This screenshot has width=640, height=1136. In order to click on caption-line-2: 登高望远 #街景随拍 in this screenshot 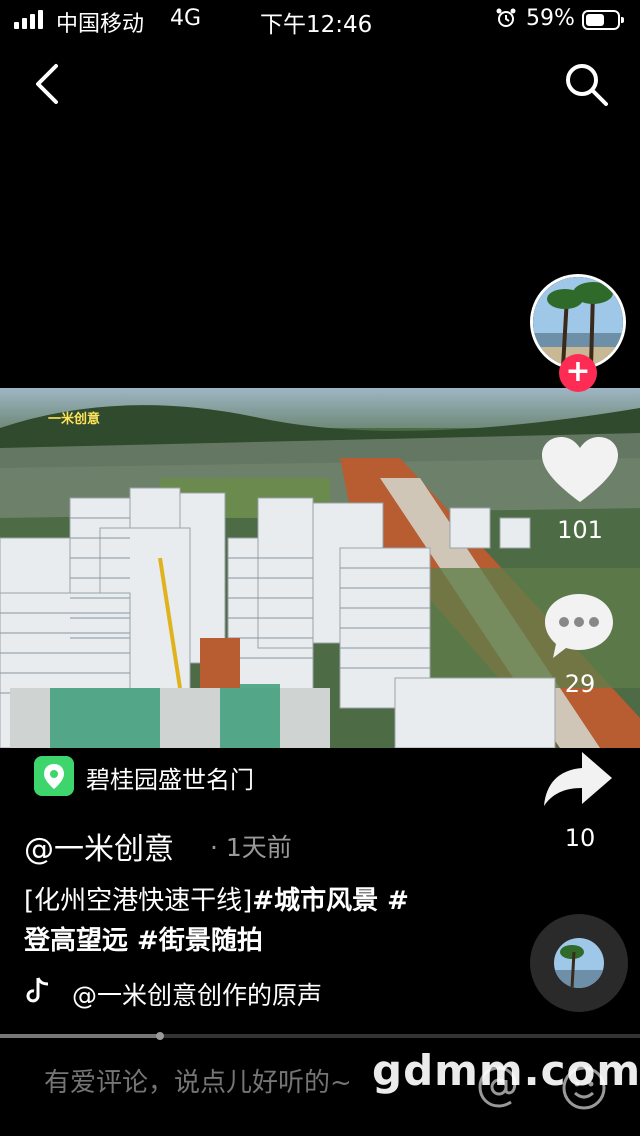, I will do `click(143, 938)`.